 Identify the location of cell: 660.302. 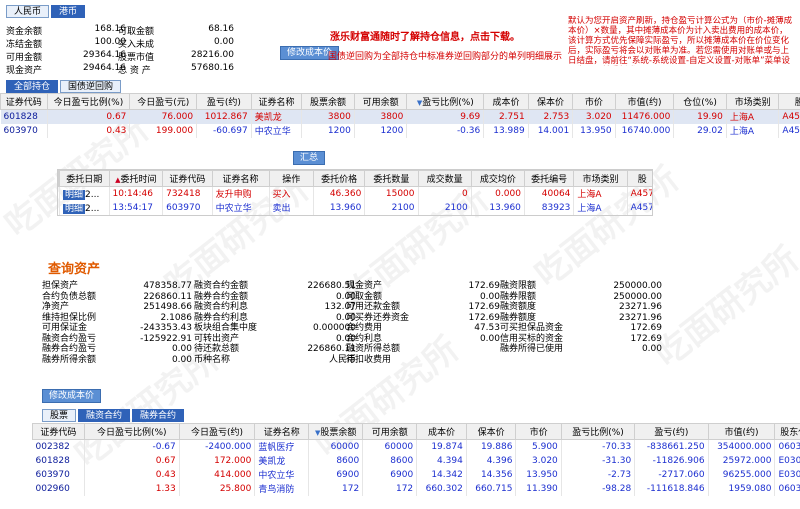
(441, 488).